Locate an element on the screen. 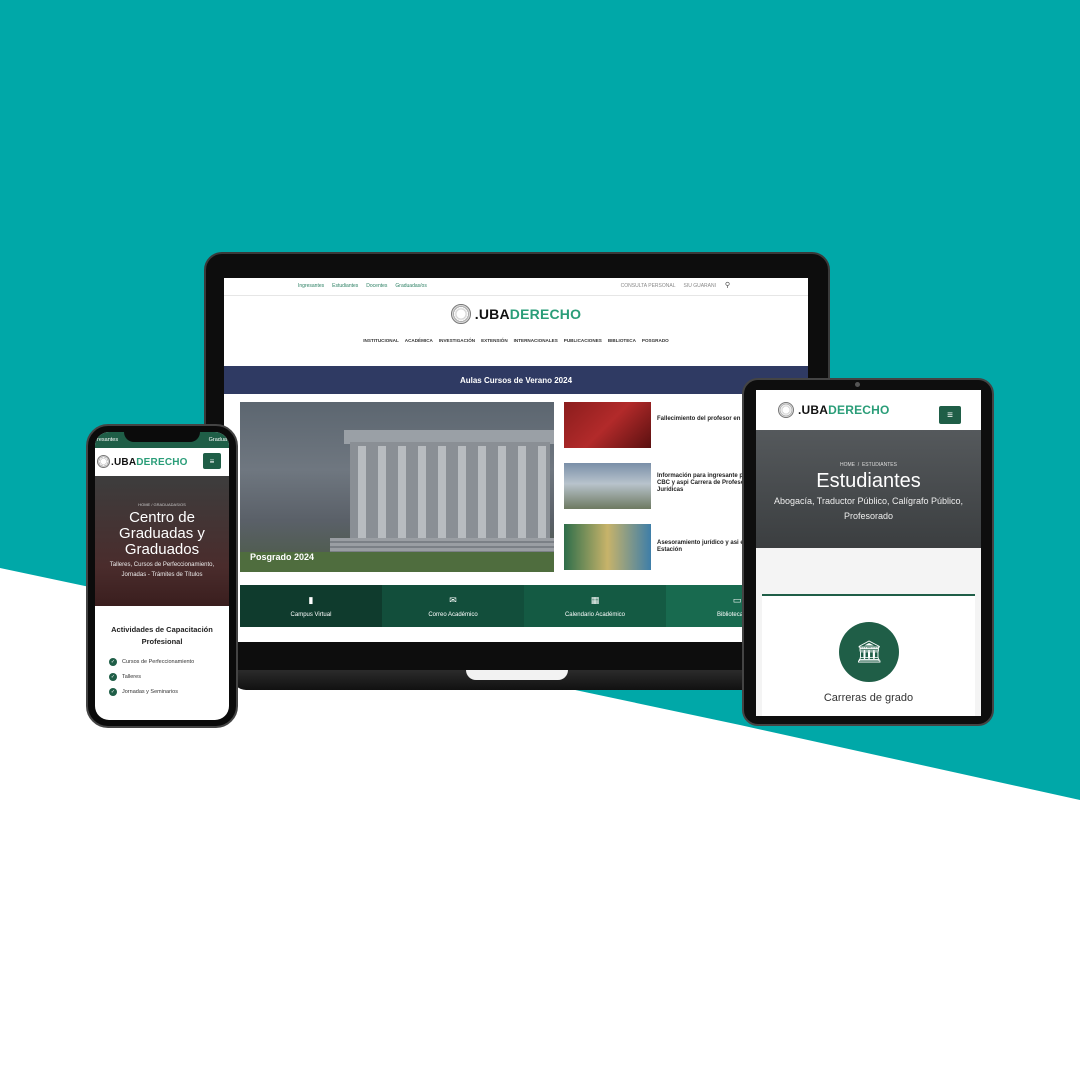 The height and width of the screenshot is (1080, 1080). page-title: Centro de Graduadas y Graduados is located at coordinates (162, 534).